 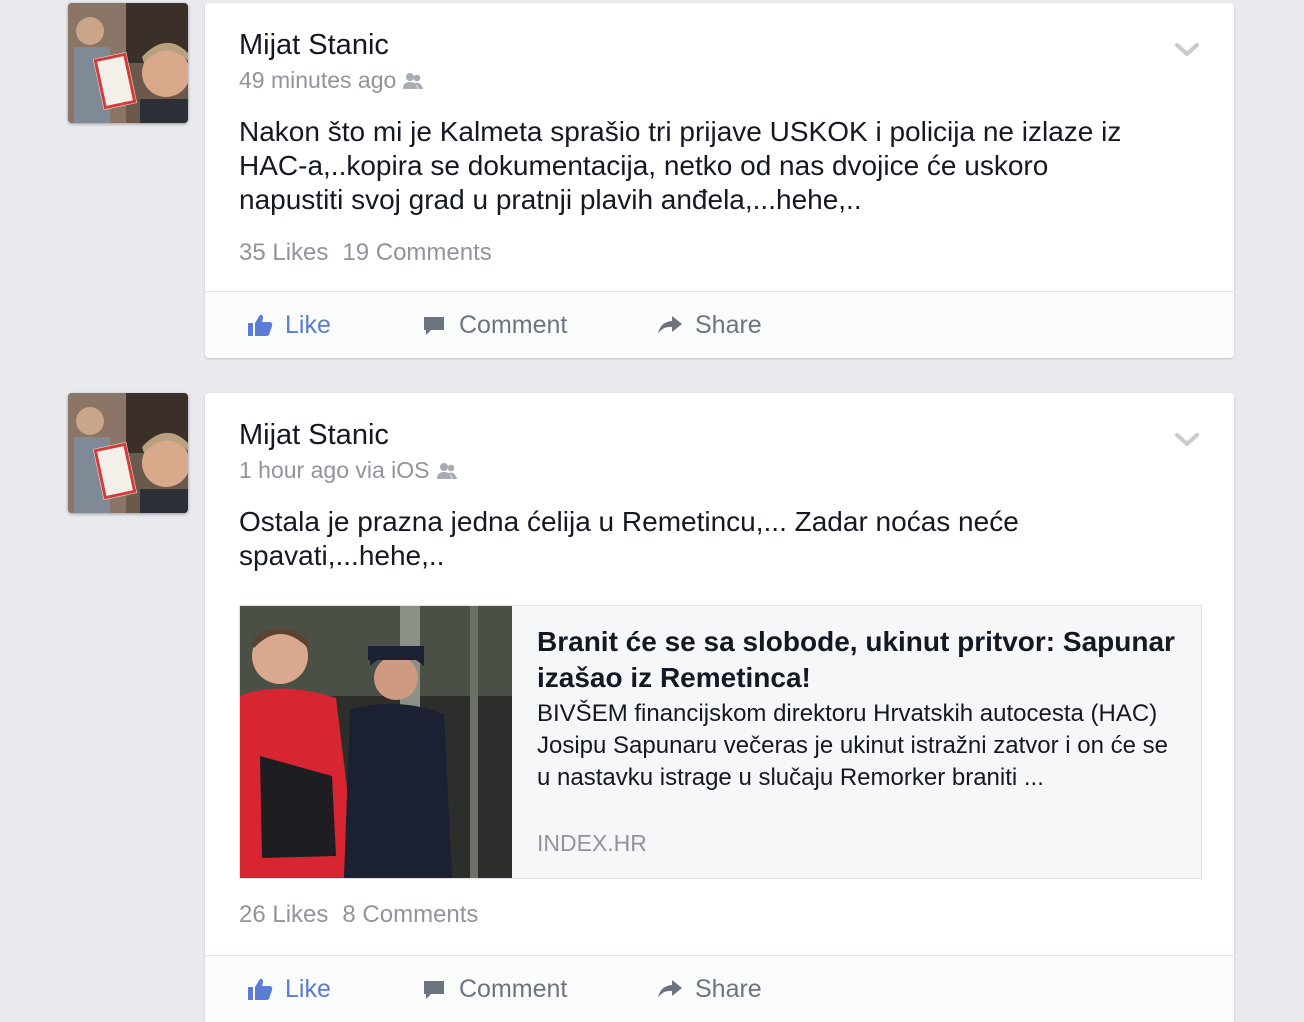 I want to click on link-source: INDEX.HR, so click(x=592, y=843).